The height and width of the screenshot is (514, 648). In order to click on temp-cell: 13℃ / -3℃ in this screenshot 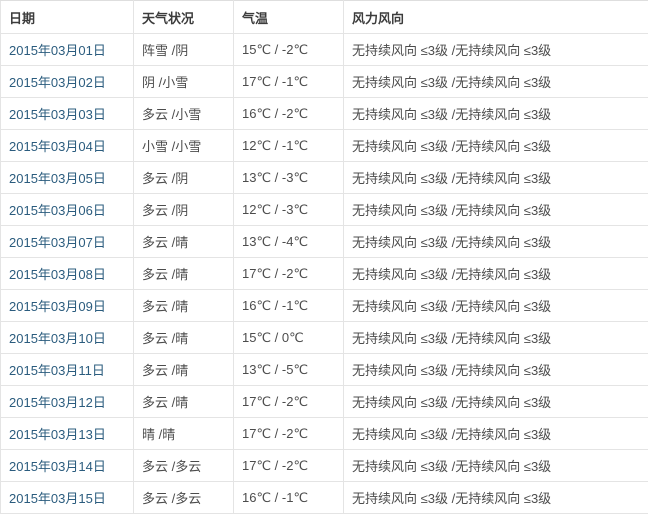, I will do `click(289, 178)`.